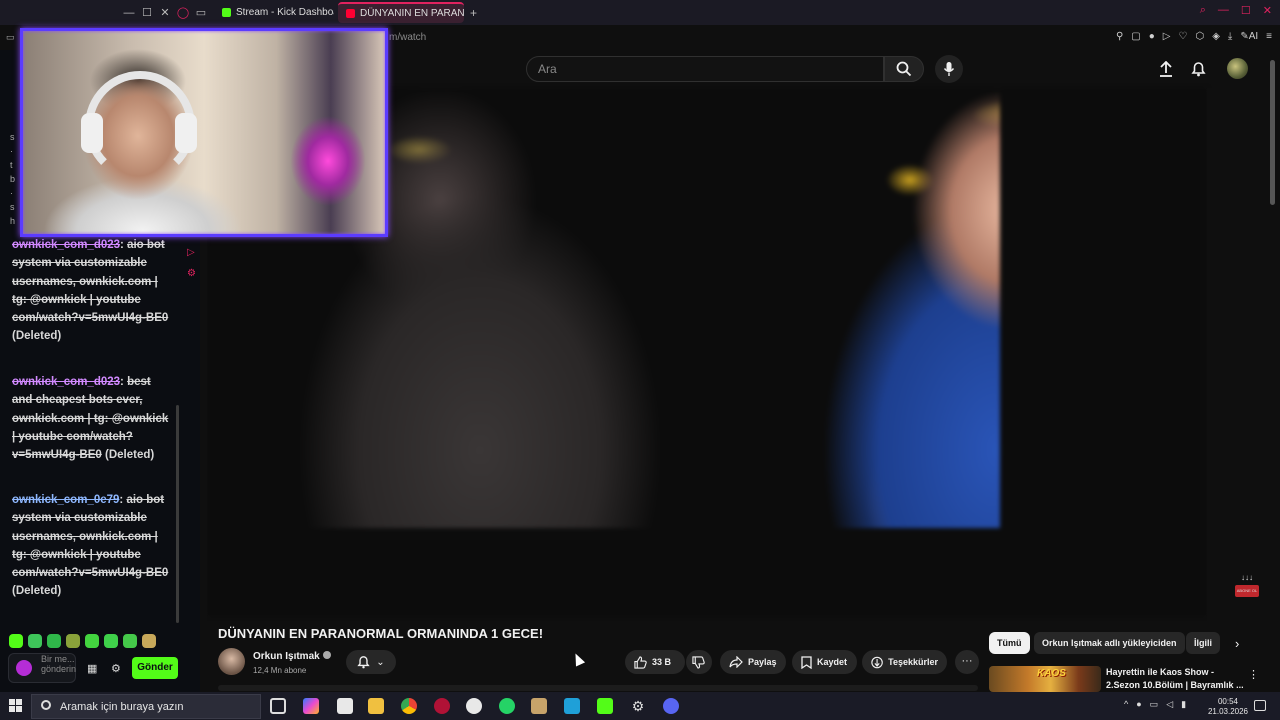  What do you see at coordinates (1199, 36) in the screenshot?
I see `extensions-icon: ⬡` at bounding box center [1199, 36].